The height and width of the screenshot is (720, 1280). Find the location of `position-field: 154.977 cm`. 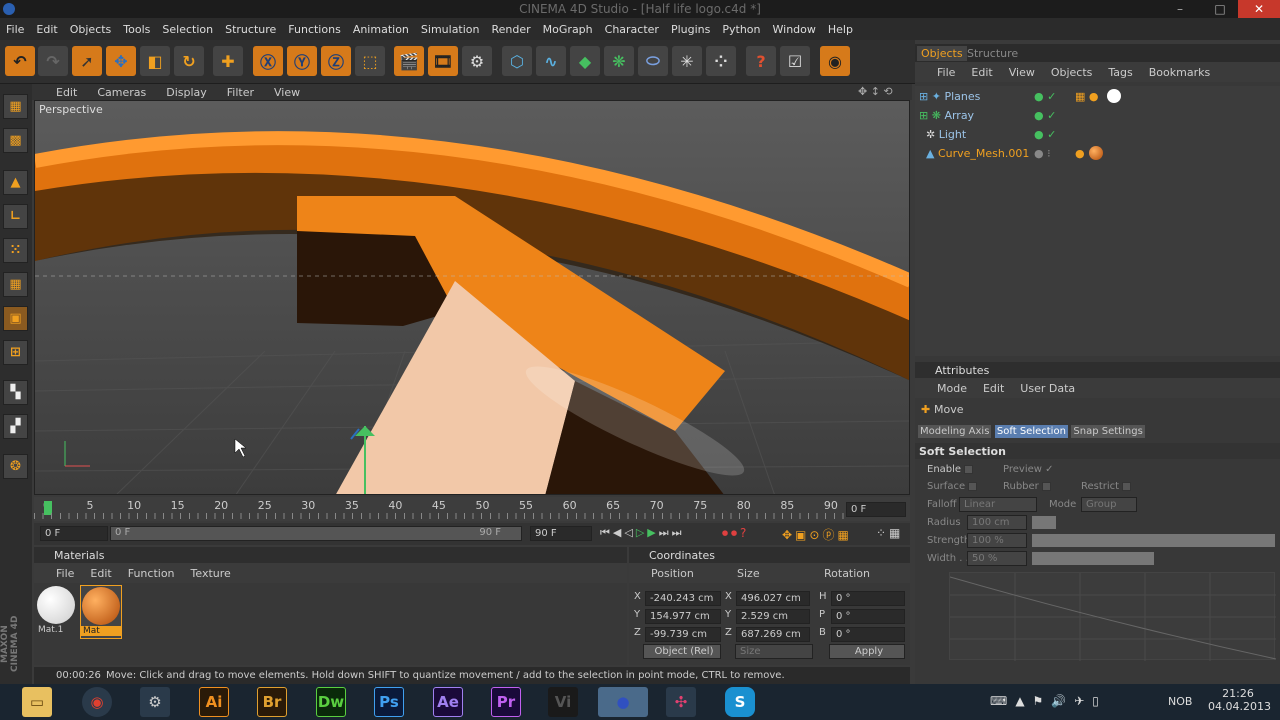

position-field: 154.977 cm is located at coordinates (683, 616).